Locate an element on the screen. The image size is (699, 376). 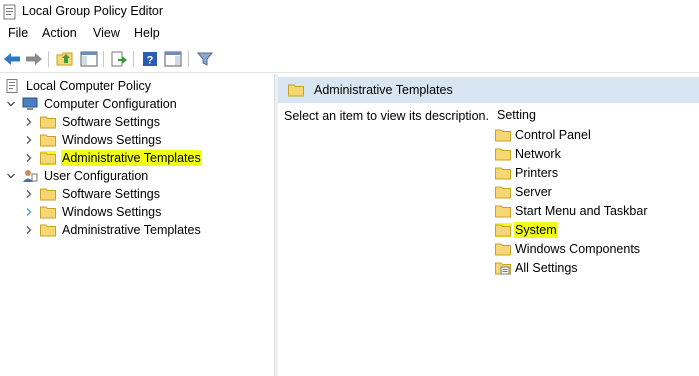
list-item: Server is located at coordinates (524, 192).